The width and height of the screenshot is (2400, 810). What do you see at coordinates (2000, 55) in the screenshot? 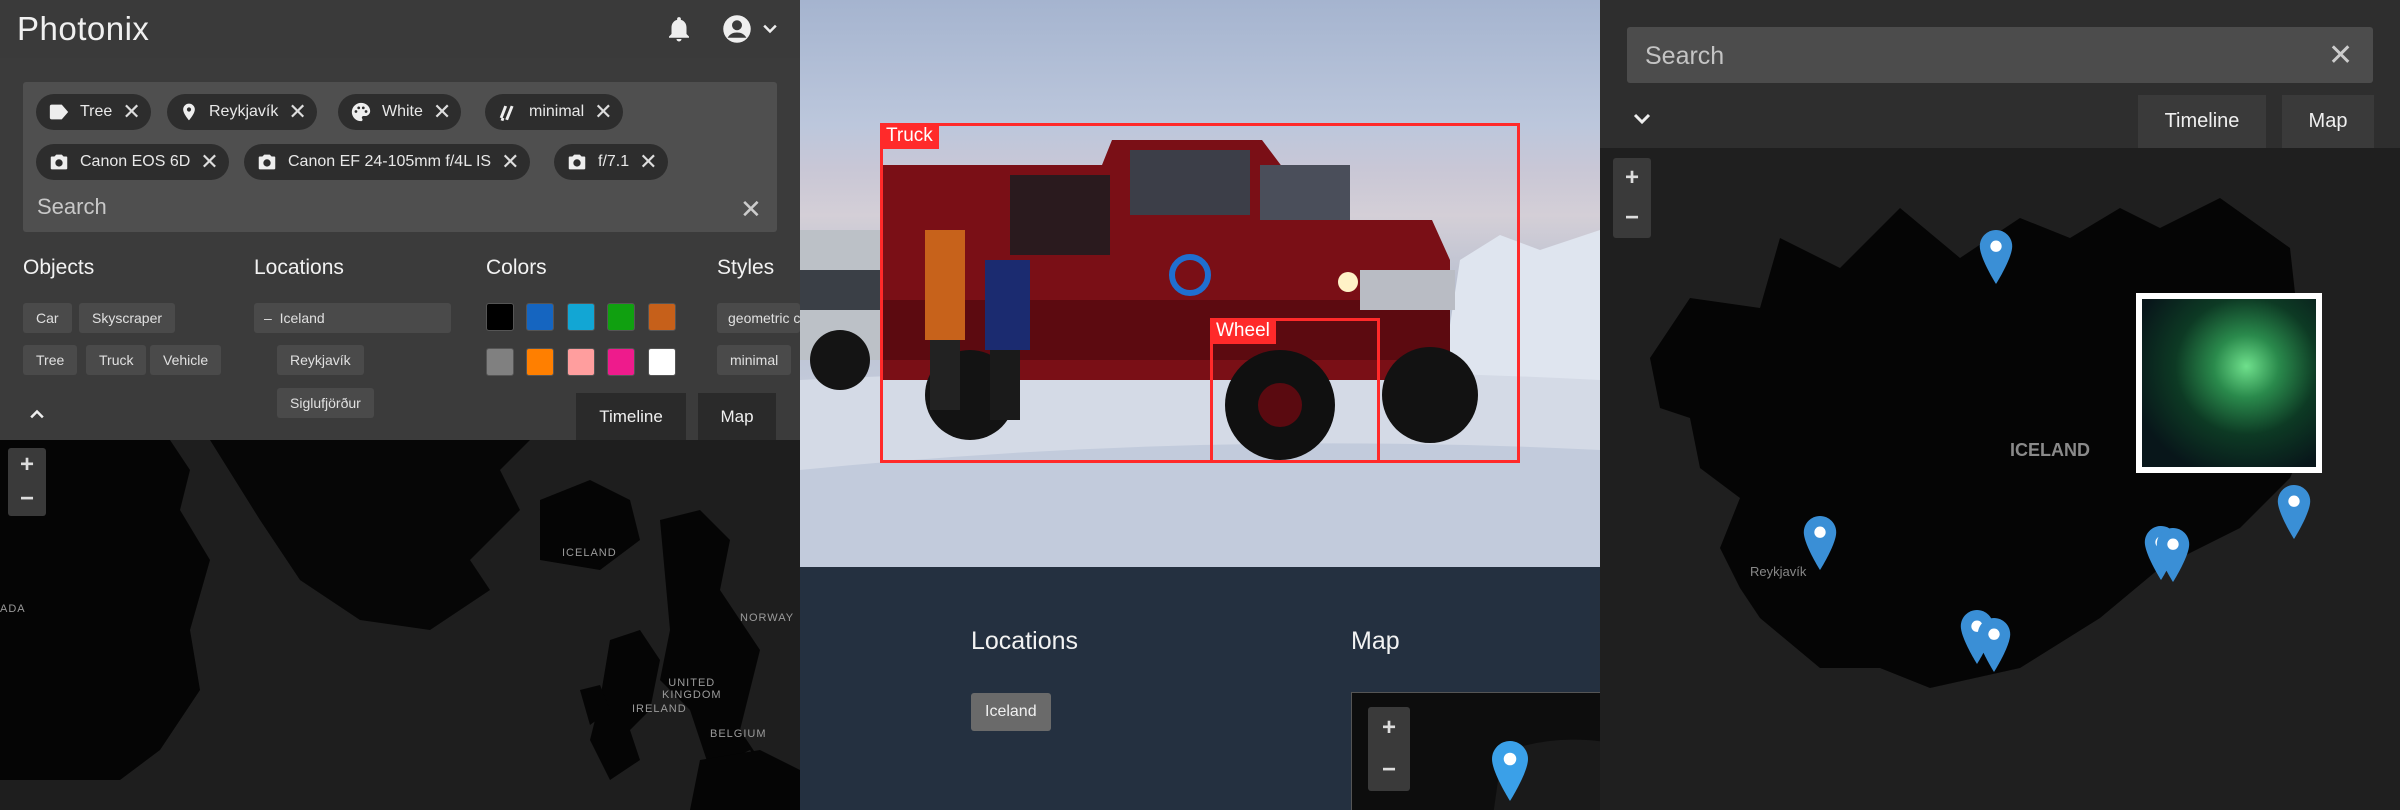
I see `map-search-box` at bounding box center [2000, 55].